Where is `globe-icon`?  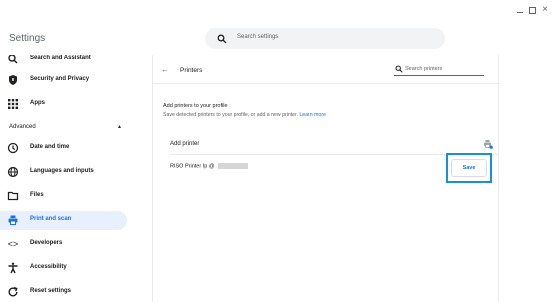
globe-icon is located at coordinates (13, 172).